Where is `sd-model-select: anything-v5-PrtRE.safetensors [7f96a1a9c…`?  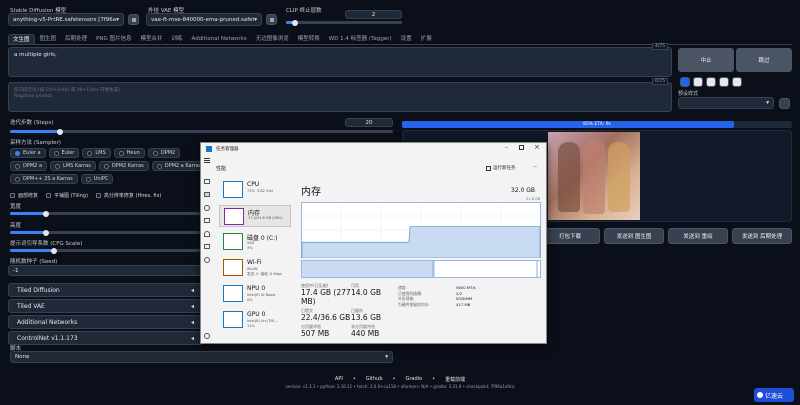 sd-model-select: anything-v5-PrtRE.safetensors [7f96a1a9c… is located at coordinates (66, 19).